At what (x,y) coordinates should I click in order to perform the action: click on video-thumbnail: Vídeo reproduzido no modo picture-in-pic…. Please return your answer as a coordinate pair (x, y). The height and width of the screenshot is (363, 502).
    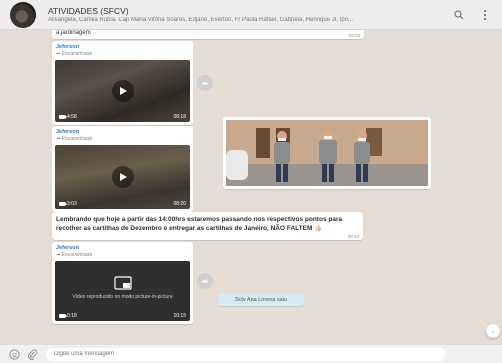
    Looking at the image, I should click on (122, 291).